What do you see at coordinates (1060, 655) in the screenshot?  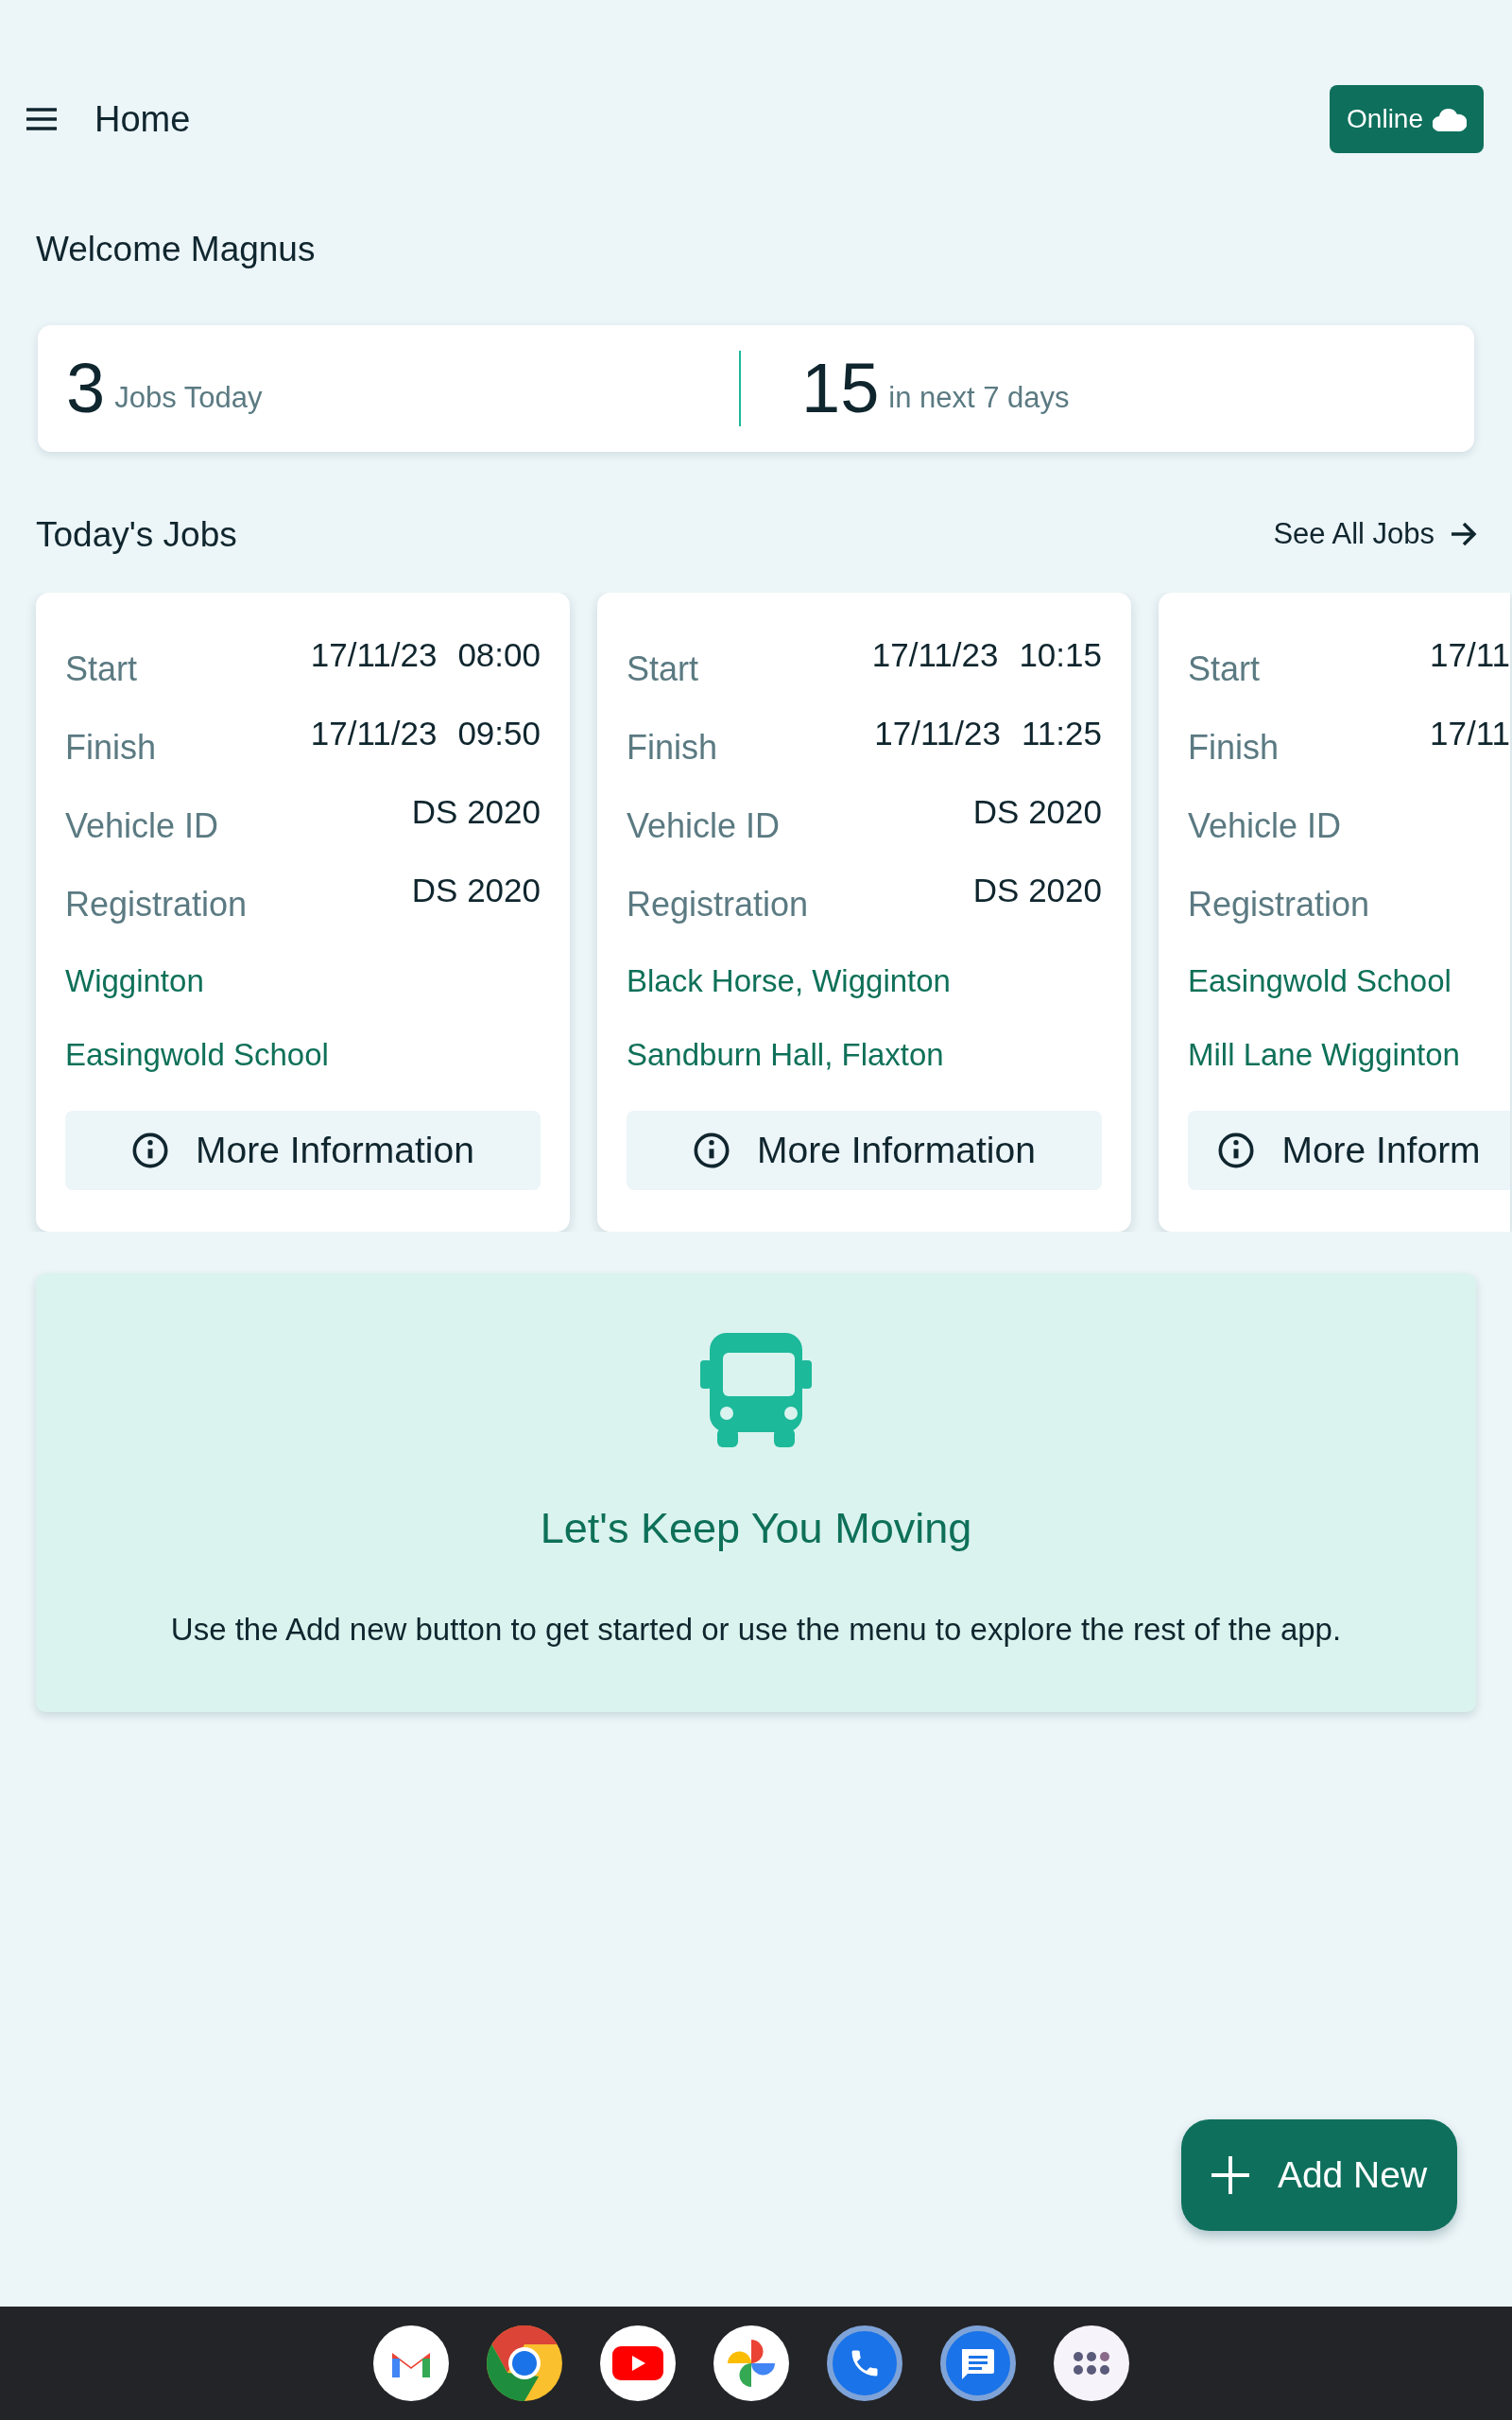 I see `field-value: 10:15` at bounding box center [1060, 655].